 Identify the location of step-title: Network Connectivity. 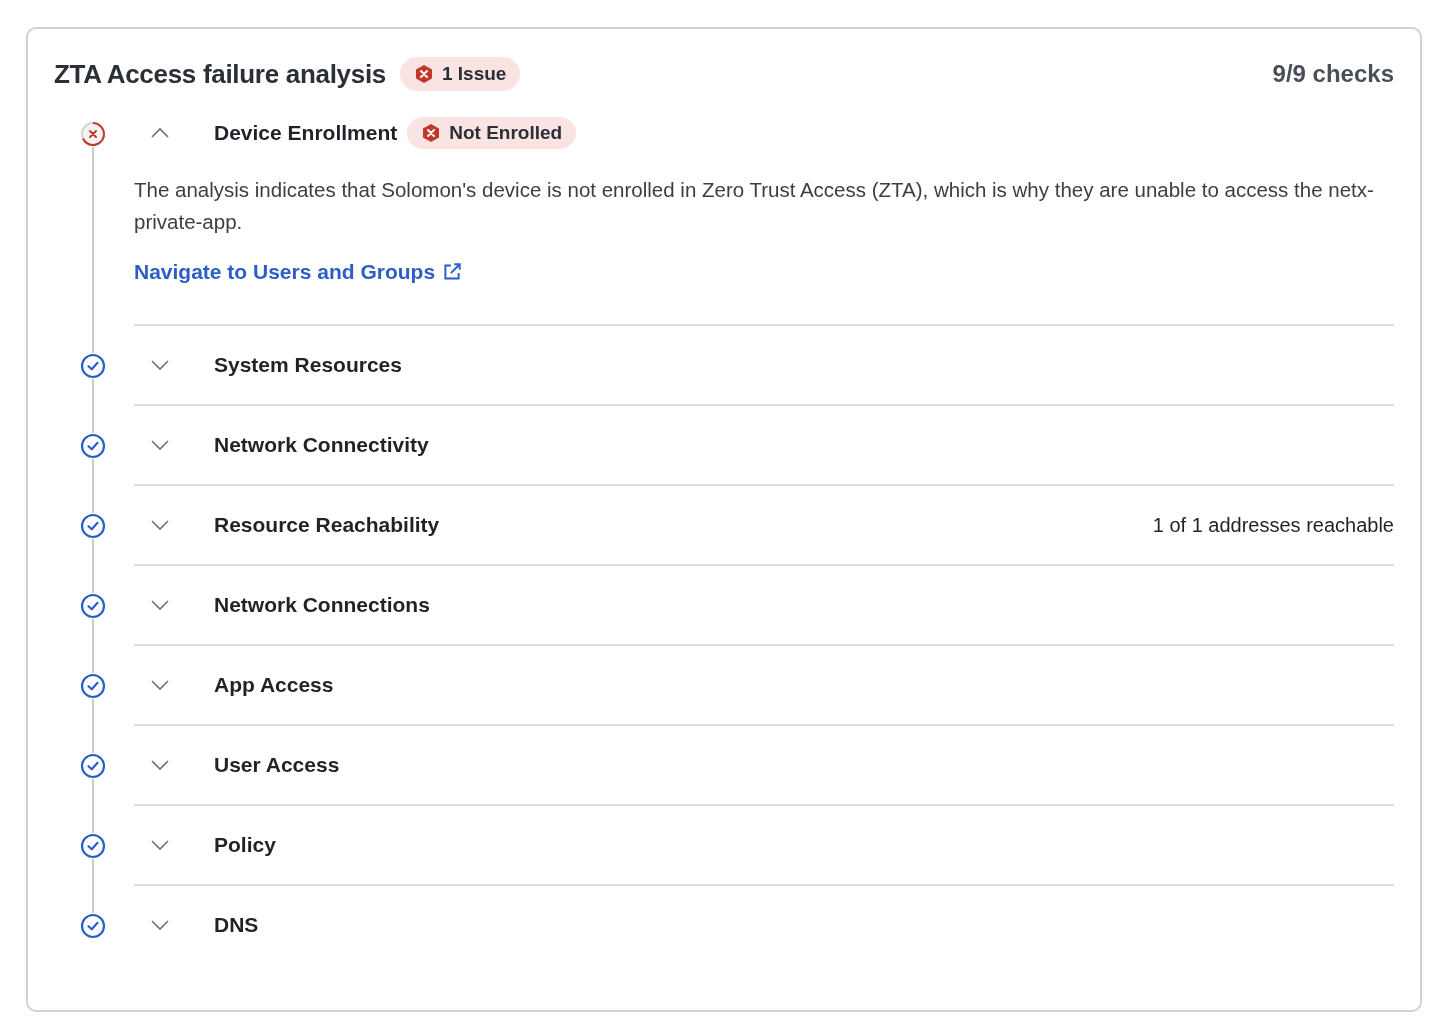
(321, 445).